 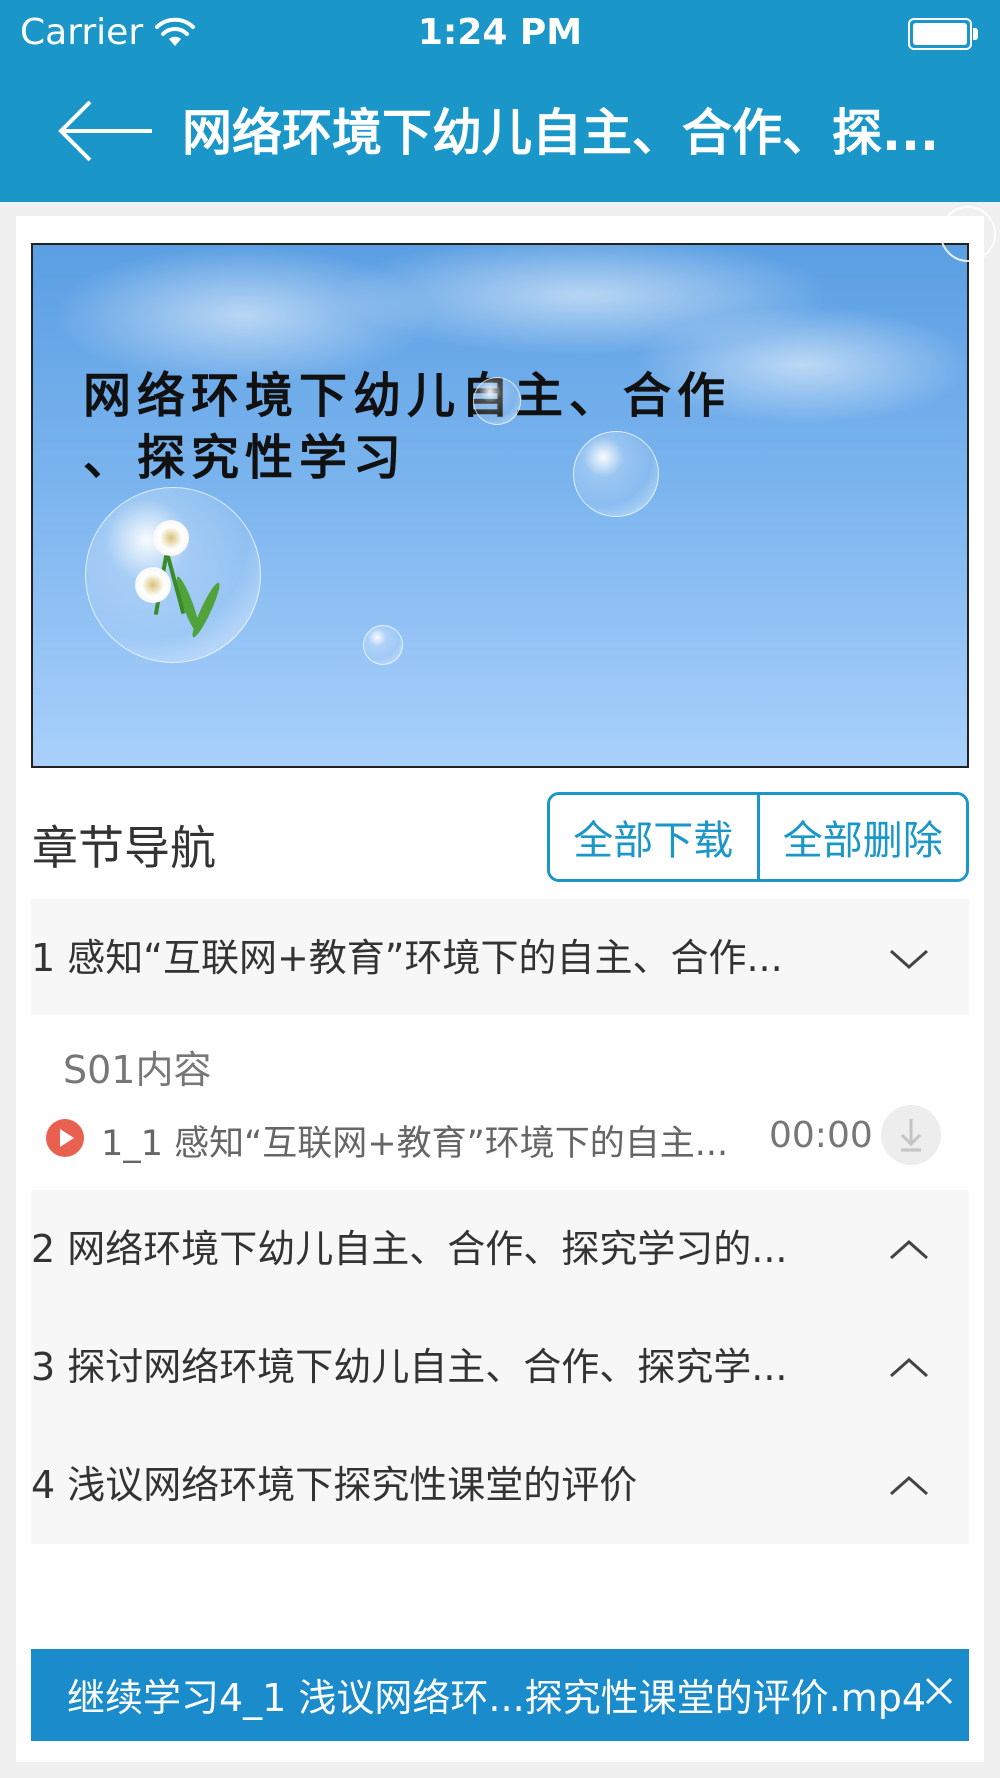 What do you see at coordinates (909, 959) in the screenshot?
I see `chevron-down-icon` at bounding box center [909, 959].